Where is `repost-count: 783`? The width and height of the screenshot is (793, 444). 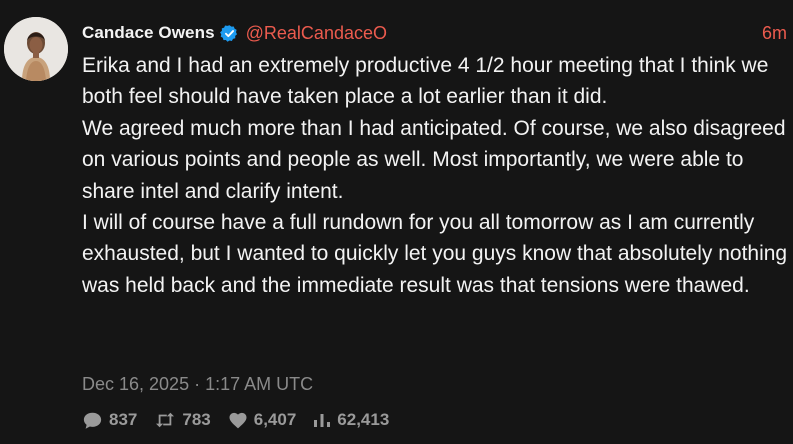 repost-count: 783 is located at coordinates (196, 419).